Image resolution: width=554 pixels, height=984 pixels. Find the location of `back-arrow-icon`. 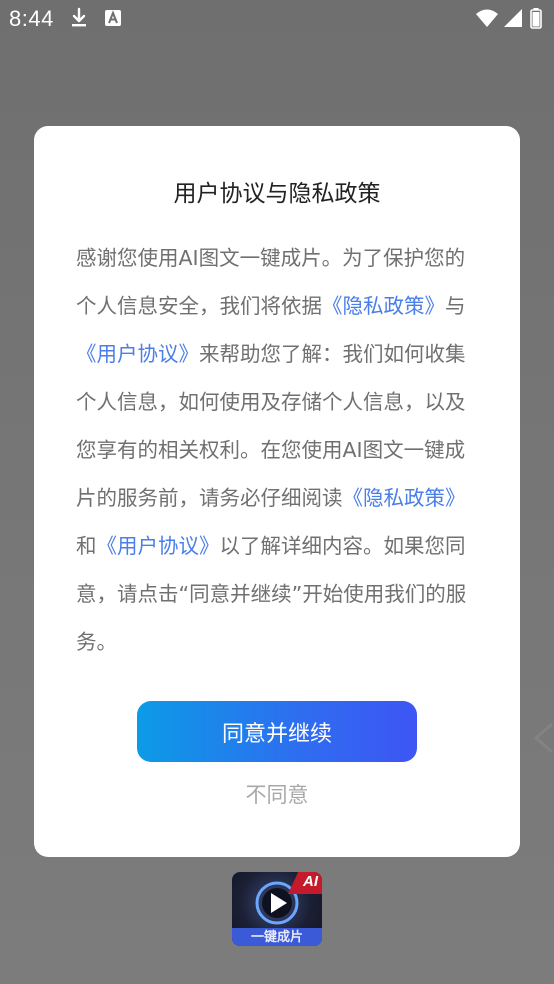

back-arrow-icon is located at coordinates (543, 738).